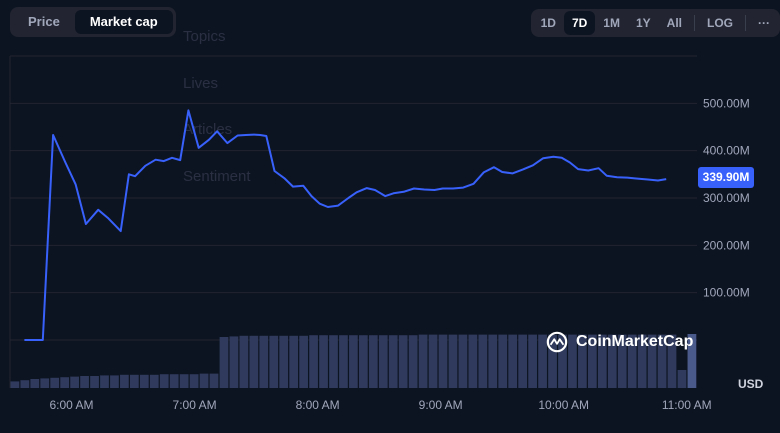 The width and height of the screenshot is (780, 433). I want to click on x-tick-label: 6:00 AM, so click(72, 405).